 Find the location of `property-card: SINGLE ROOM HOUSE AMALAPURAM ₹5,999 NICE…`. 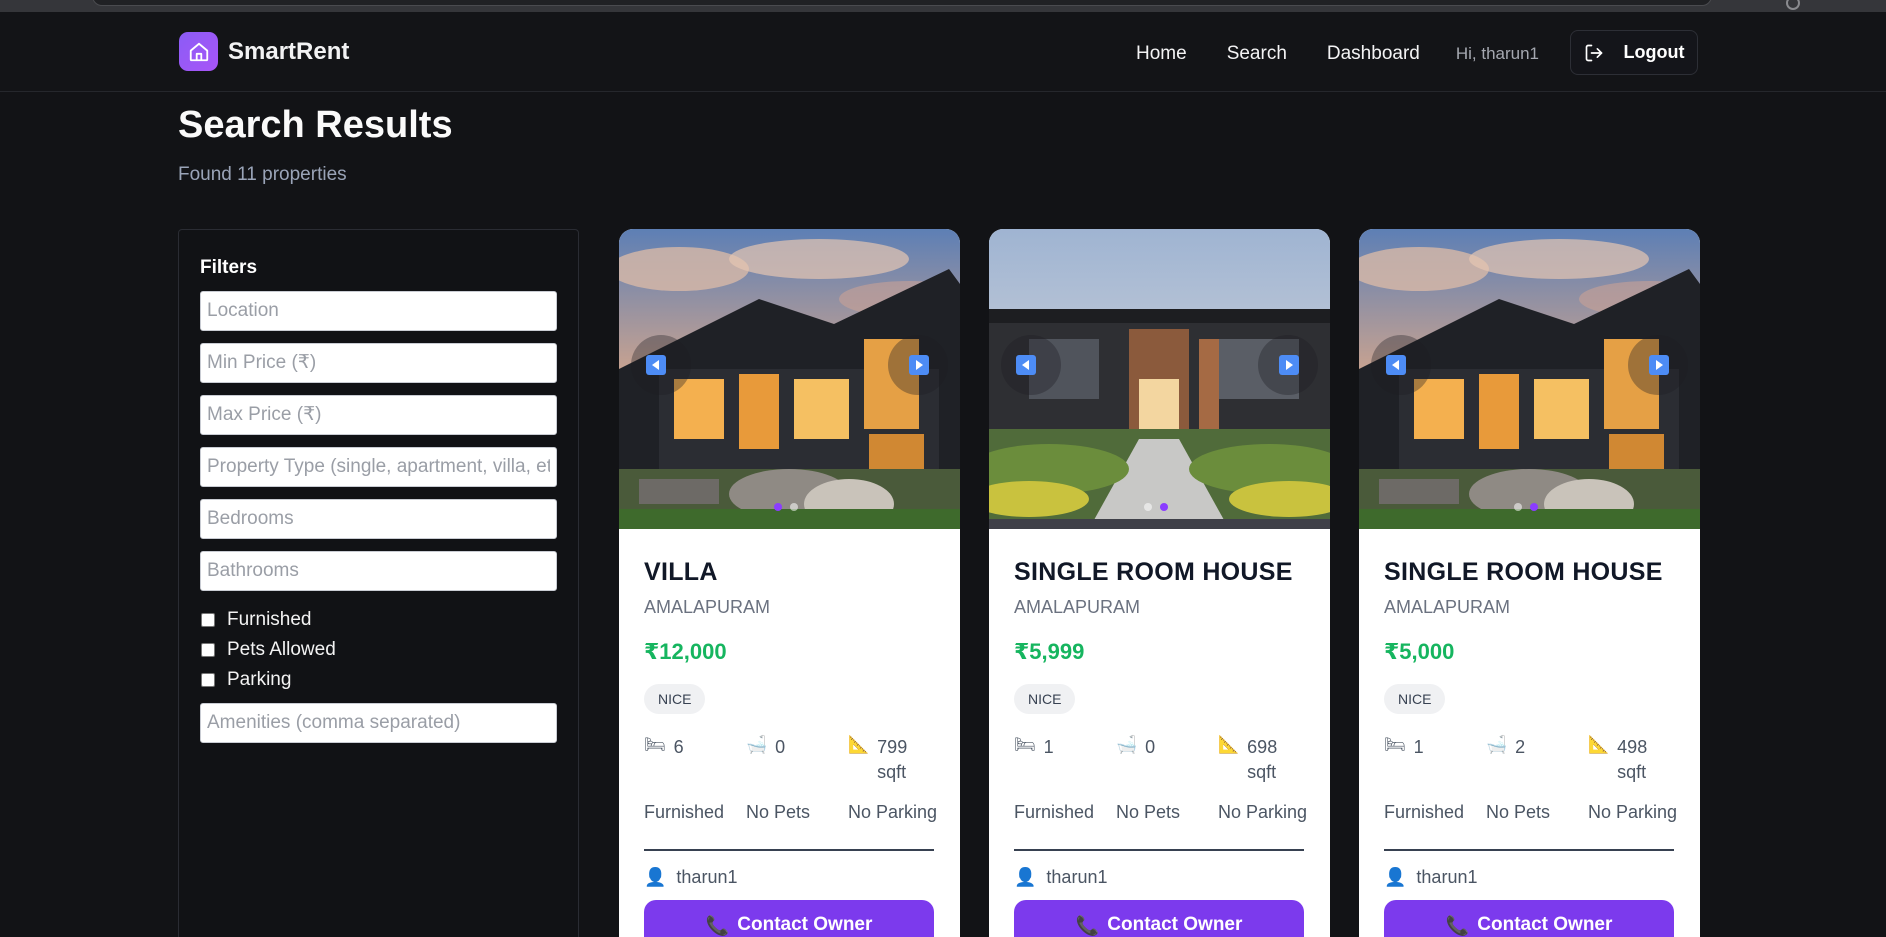

property-card: SINGLE ROOM HOUSE AMALAPURAM ₹5,999 NICE… is located at coordinates (1159, 583).